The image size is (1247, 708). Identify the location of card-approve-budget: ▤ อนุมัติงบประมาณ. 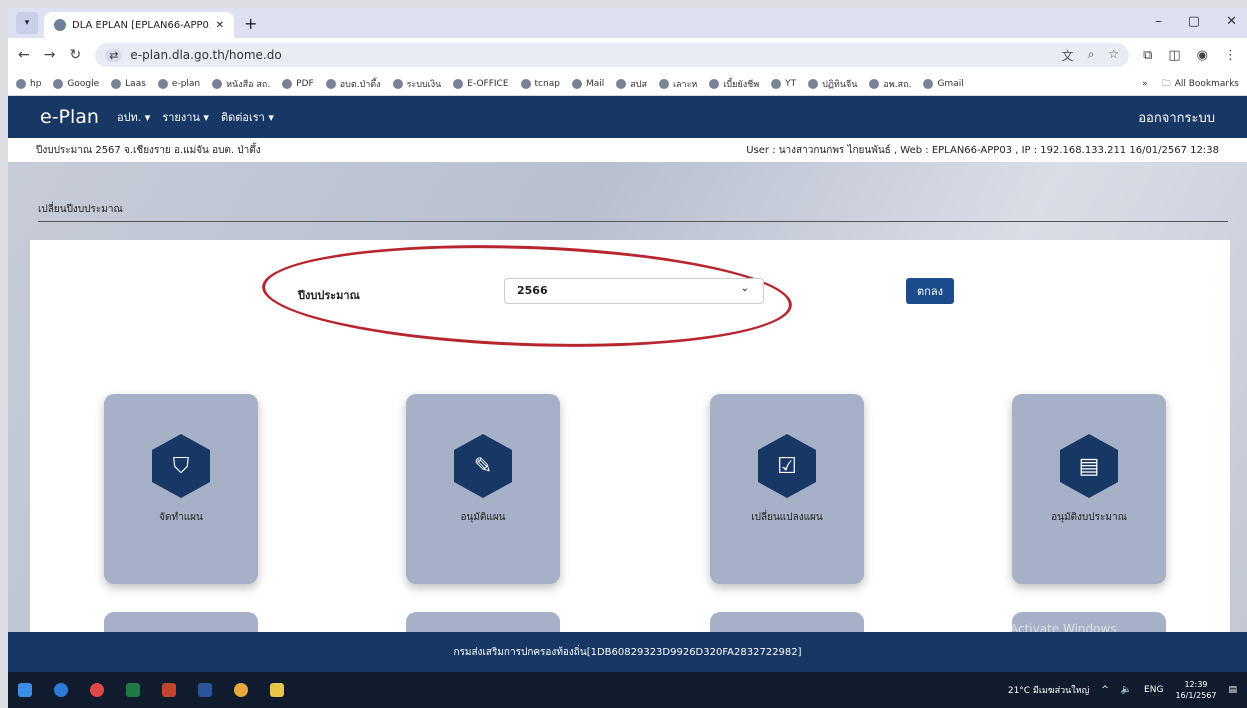
(1089, 489).